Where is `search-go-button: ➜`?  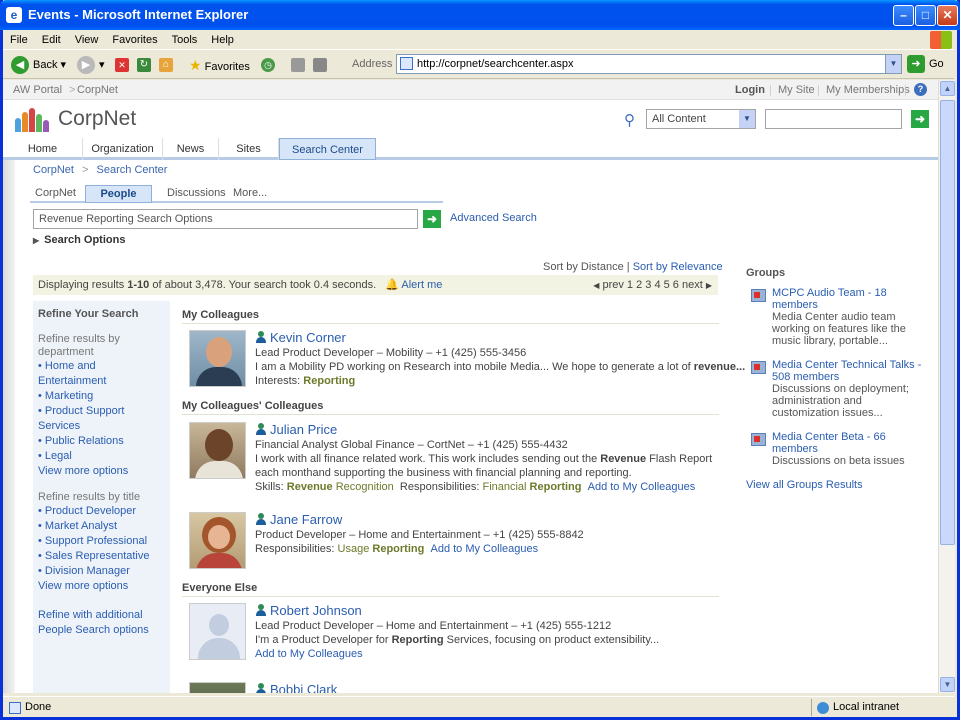 search-go-button: ➜ is located at coordinates (432, 219).